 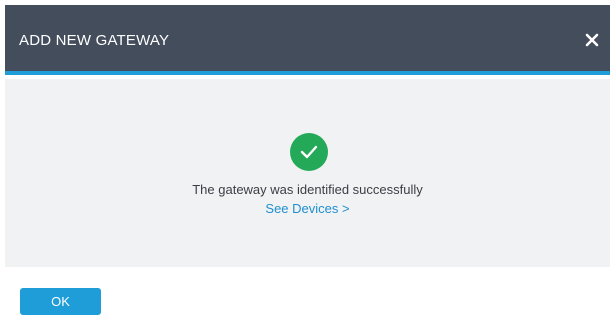 What do you see at coordinates (60, 301) in the screenshot?
I see `ok-button: OK` at bounding box center [60, 301].